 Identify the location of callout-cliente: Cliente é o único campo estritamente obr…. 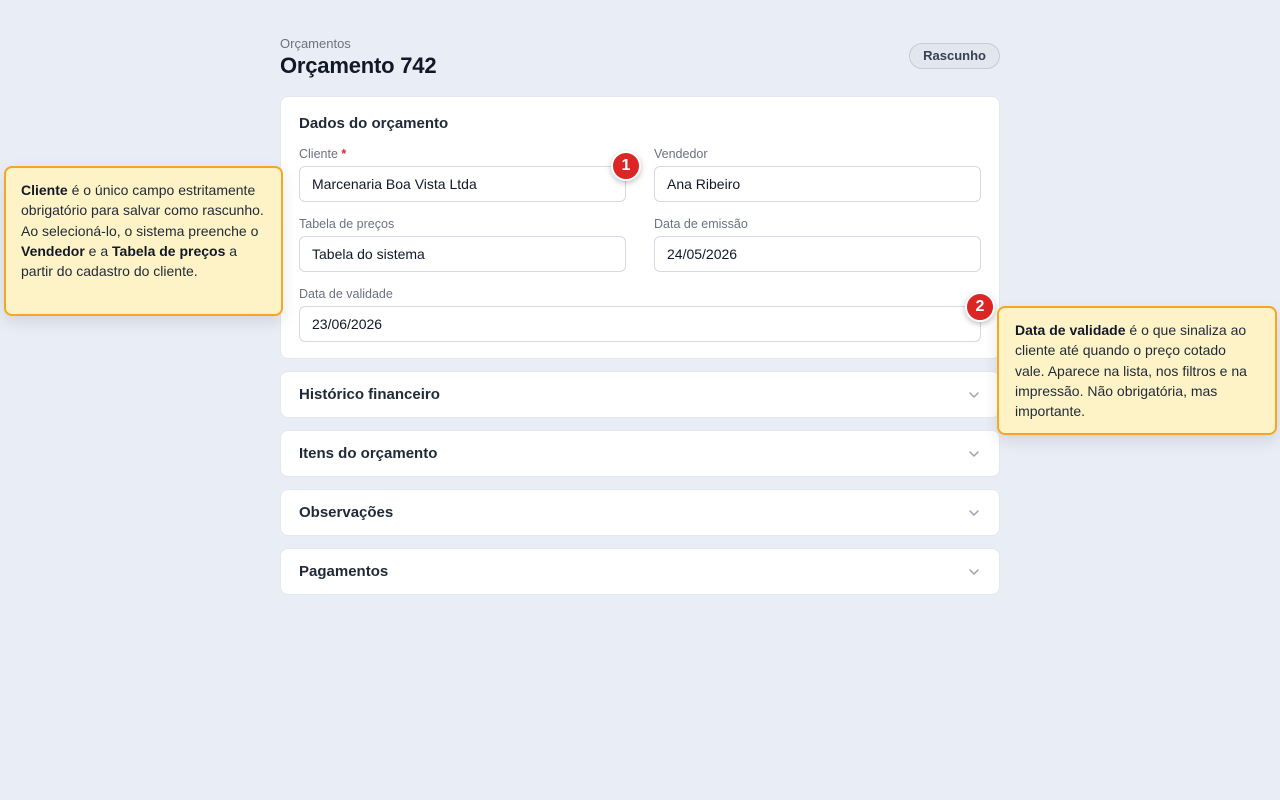
(143, 241).